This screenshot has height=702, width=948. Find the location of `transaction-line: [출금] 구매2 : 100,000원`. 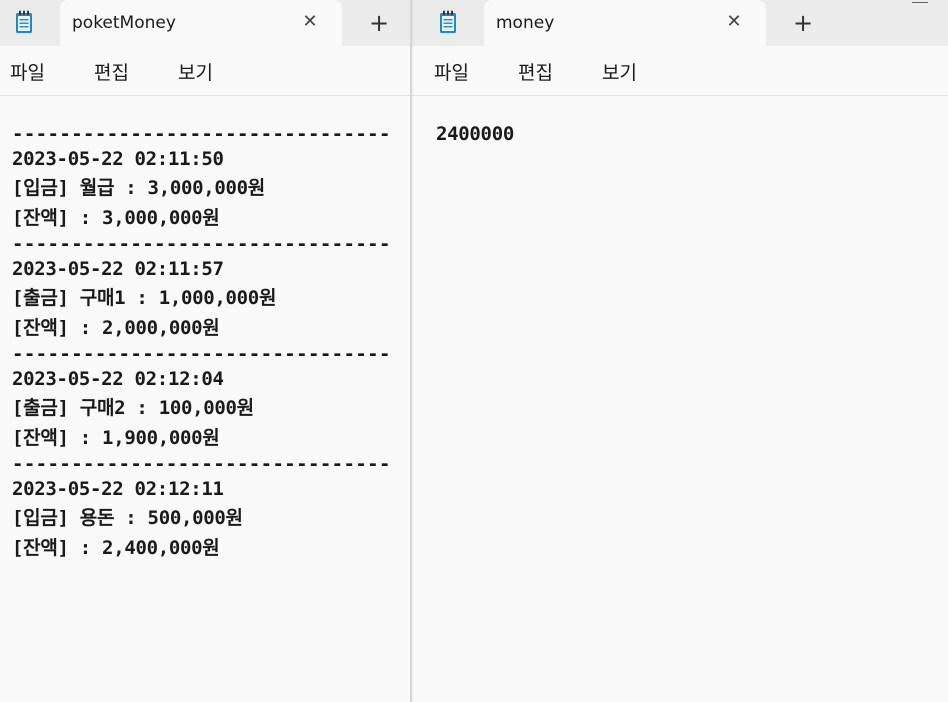

transaction-line: [출금] 구매2 : 100,000원 is located at coordinates (133, 408).